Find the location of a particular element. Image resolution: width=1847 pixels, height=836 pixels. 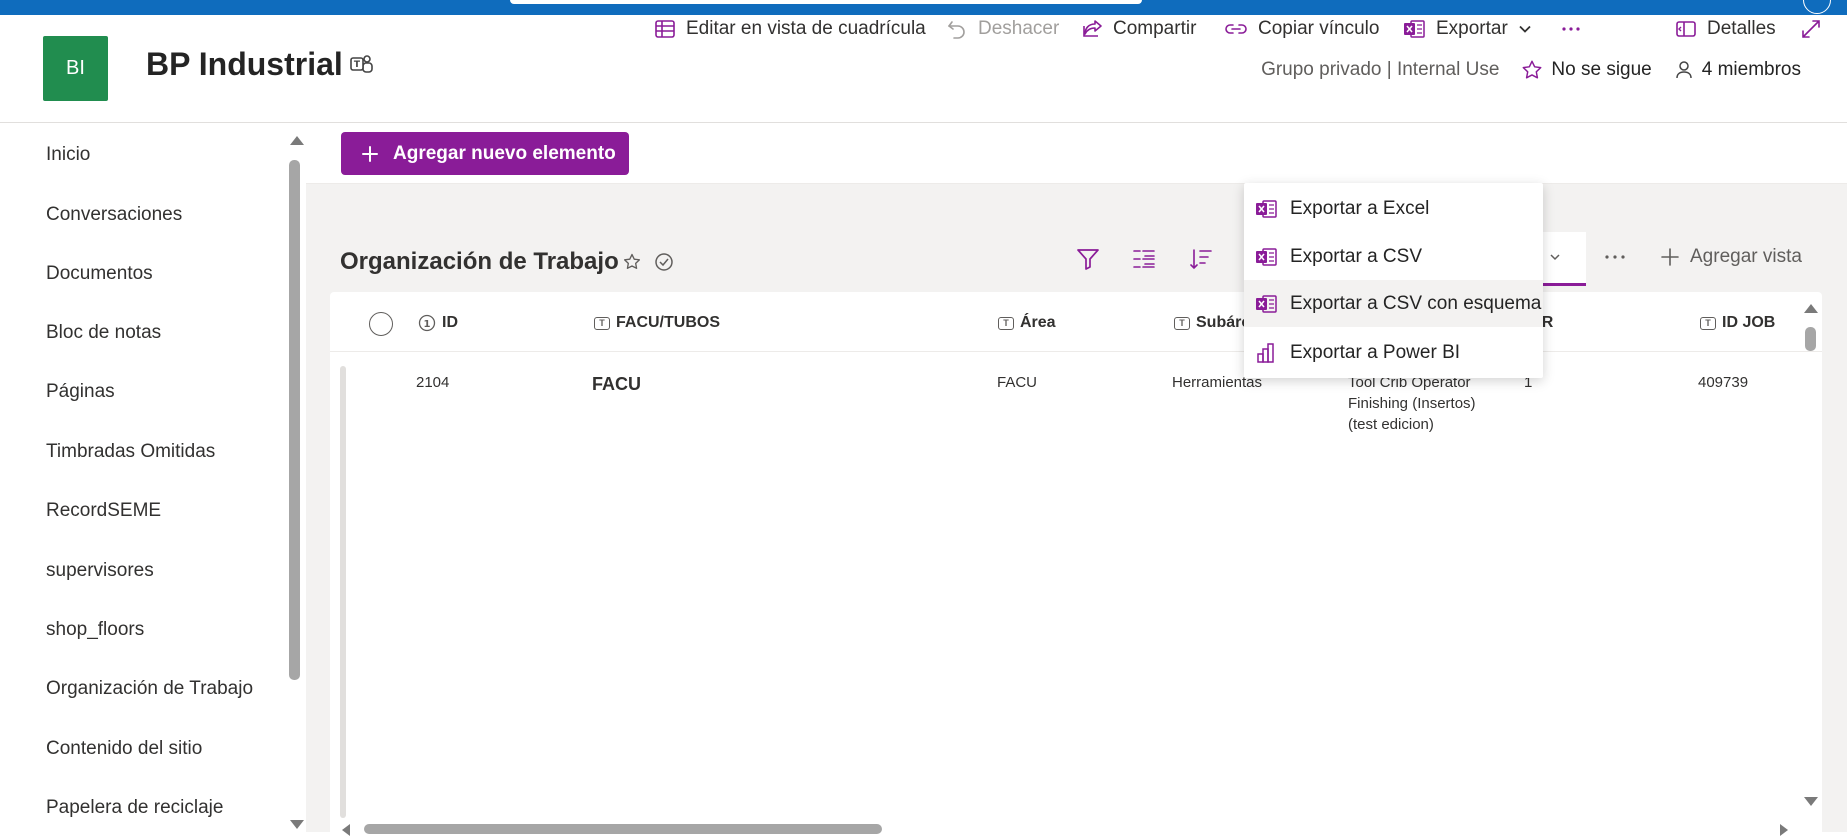

expand-icon is located at coordinates (1811, 29).